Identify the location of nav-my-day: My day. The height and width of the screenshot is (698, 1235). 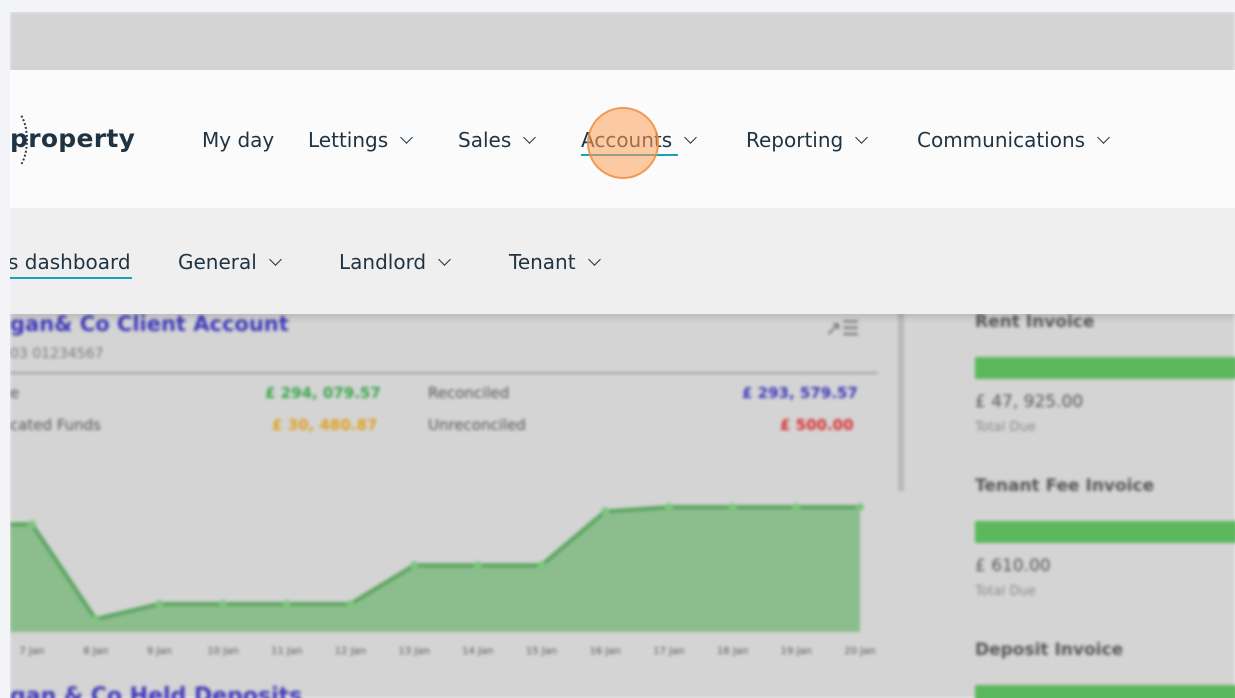
(238, 140).